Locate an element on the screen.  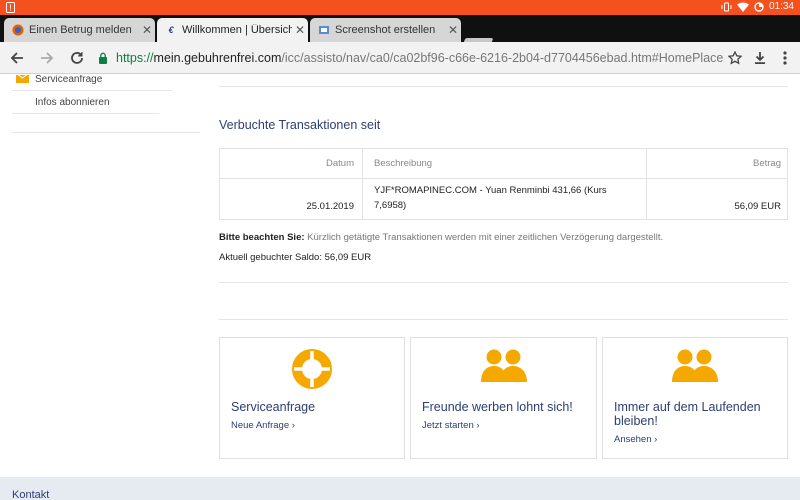
vibrate-icon is located at coordinates (726, 6).